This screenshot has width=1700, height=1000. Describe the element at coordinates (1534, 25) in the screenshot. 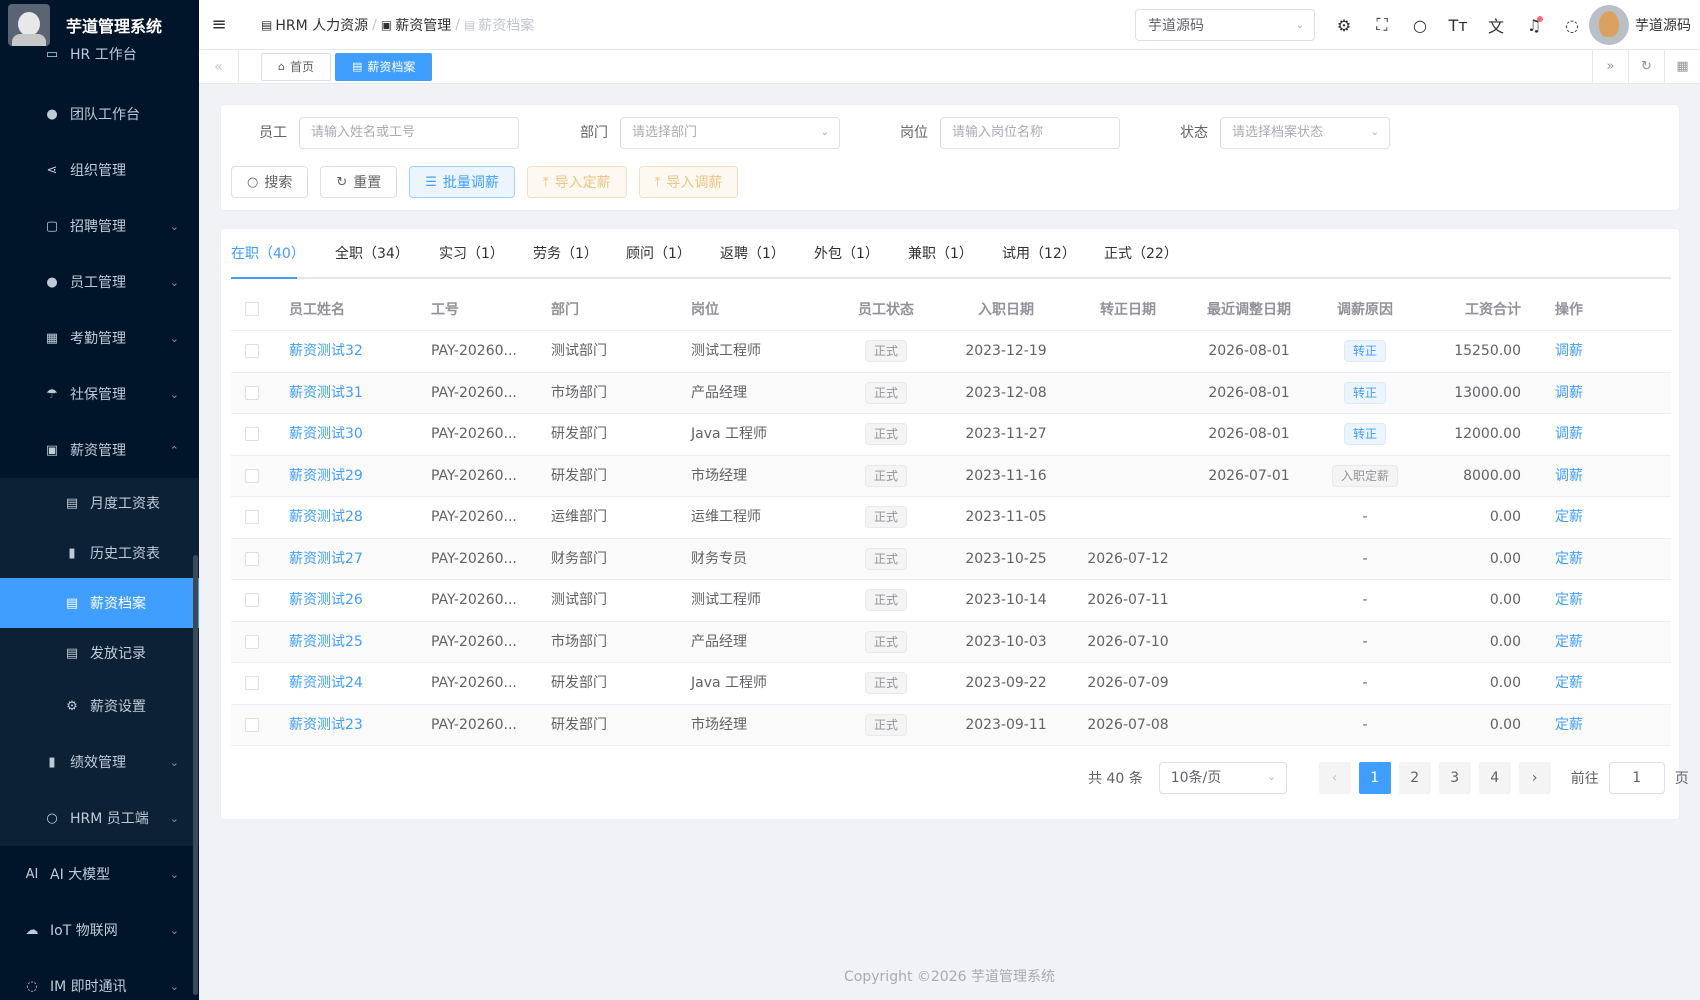

I see `notification-bell-icon: ♫` at that location.